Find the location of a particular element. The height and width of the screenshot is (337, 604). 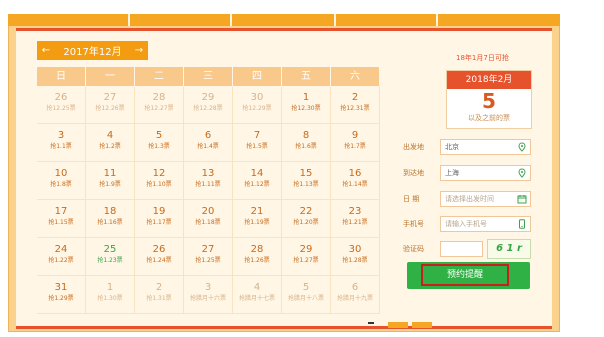

calendar-day-cell: 5 抢腊月十八票 is located at coordinates (306, 295).